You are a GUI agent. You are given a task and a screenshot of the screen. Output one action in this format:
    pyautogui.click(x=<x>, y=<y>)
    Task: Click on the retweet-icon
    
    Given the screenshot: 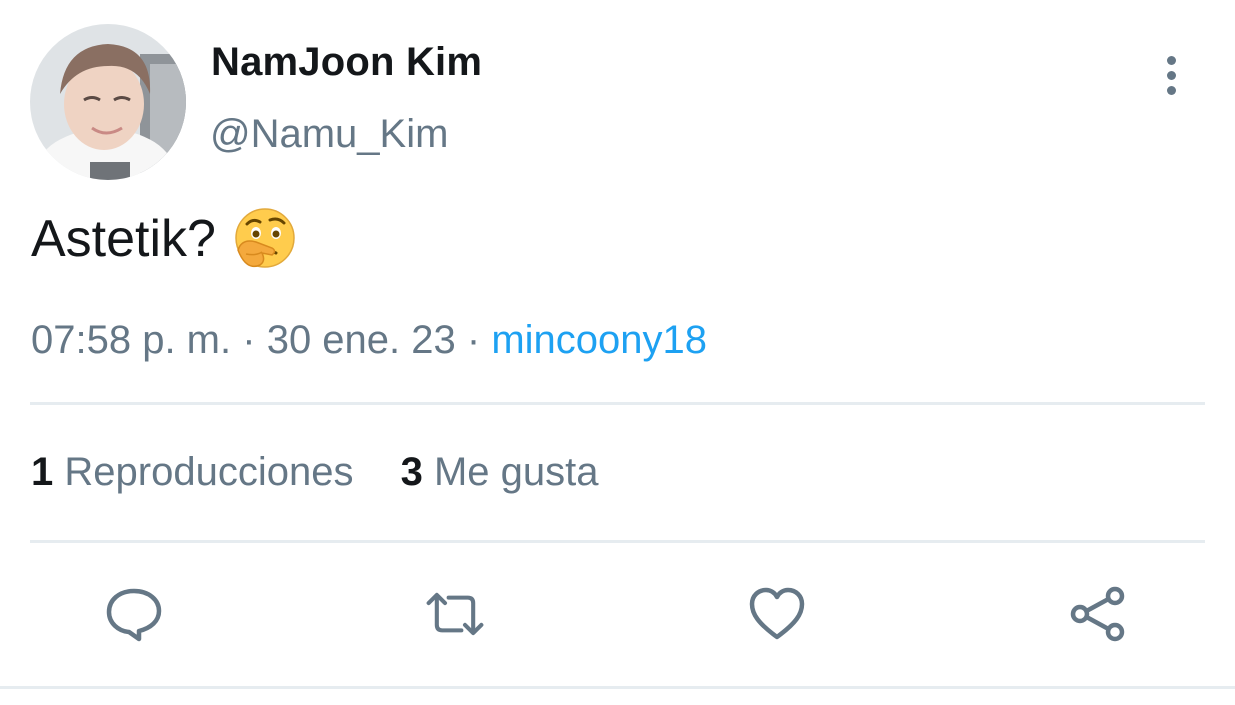 What is the action you would take?
    pyautogui.click(x=455, y=614)
    